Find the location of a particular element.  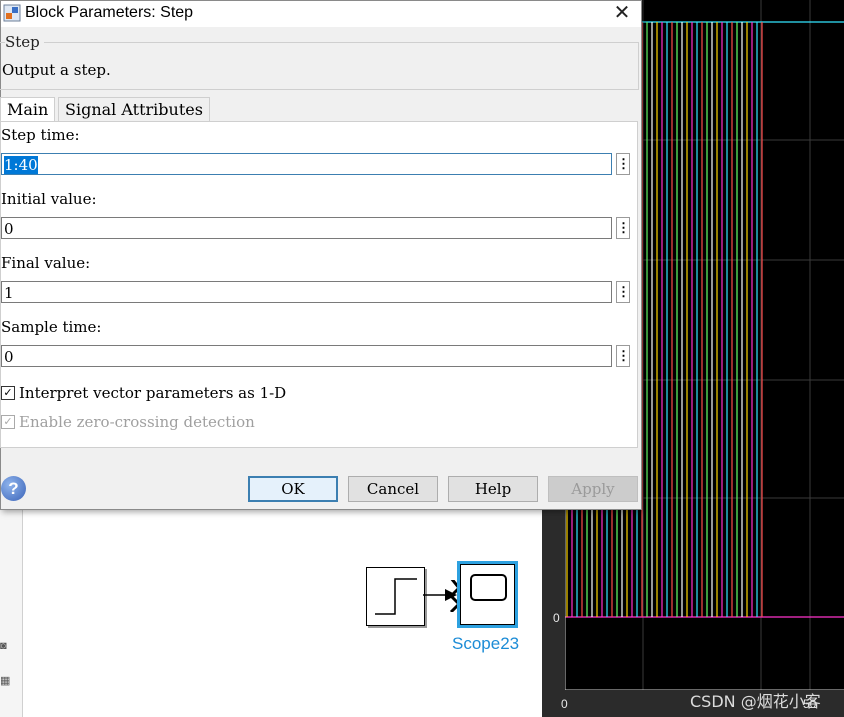

tab-main: Main is located at coordinates (28, 110).